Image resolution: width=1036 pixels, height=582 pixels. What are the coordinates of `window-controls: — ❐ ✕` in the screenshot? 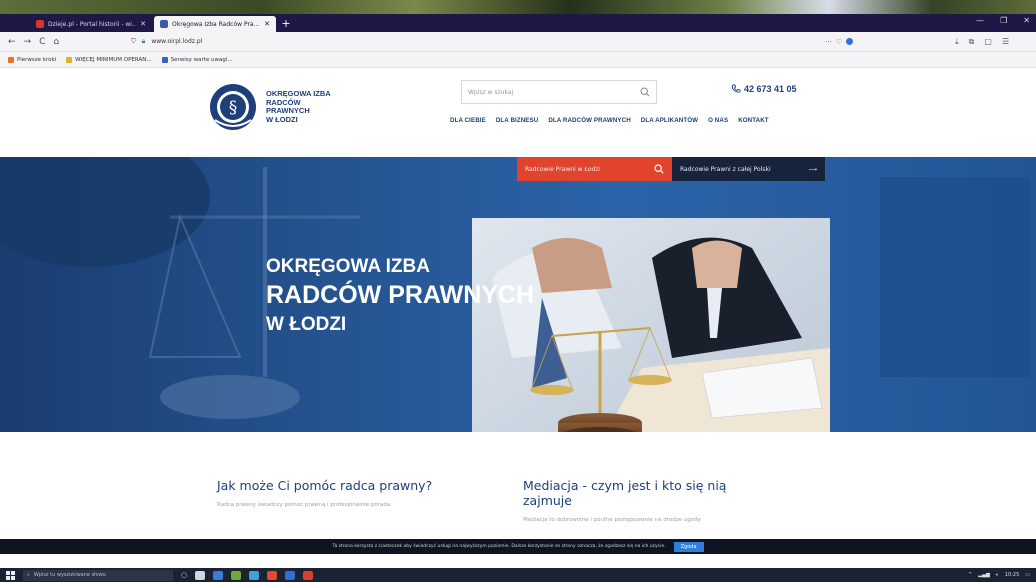 It's located at (1003, 20).